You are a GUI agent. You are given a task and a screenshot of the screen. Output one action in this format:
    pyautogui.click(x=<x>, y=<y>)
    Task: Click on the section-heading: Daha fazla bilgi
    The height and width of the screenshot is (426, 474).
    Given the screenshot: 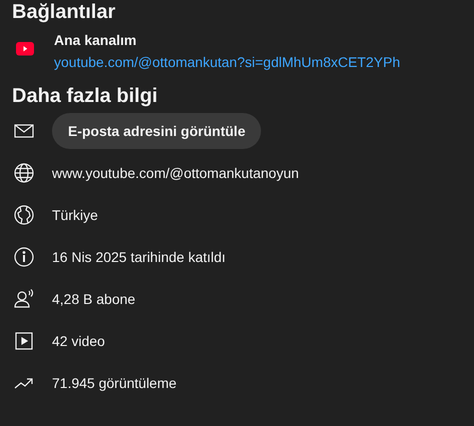 What is the action you would take?
    pyautogui.click(x=85, y=96)
    